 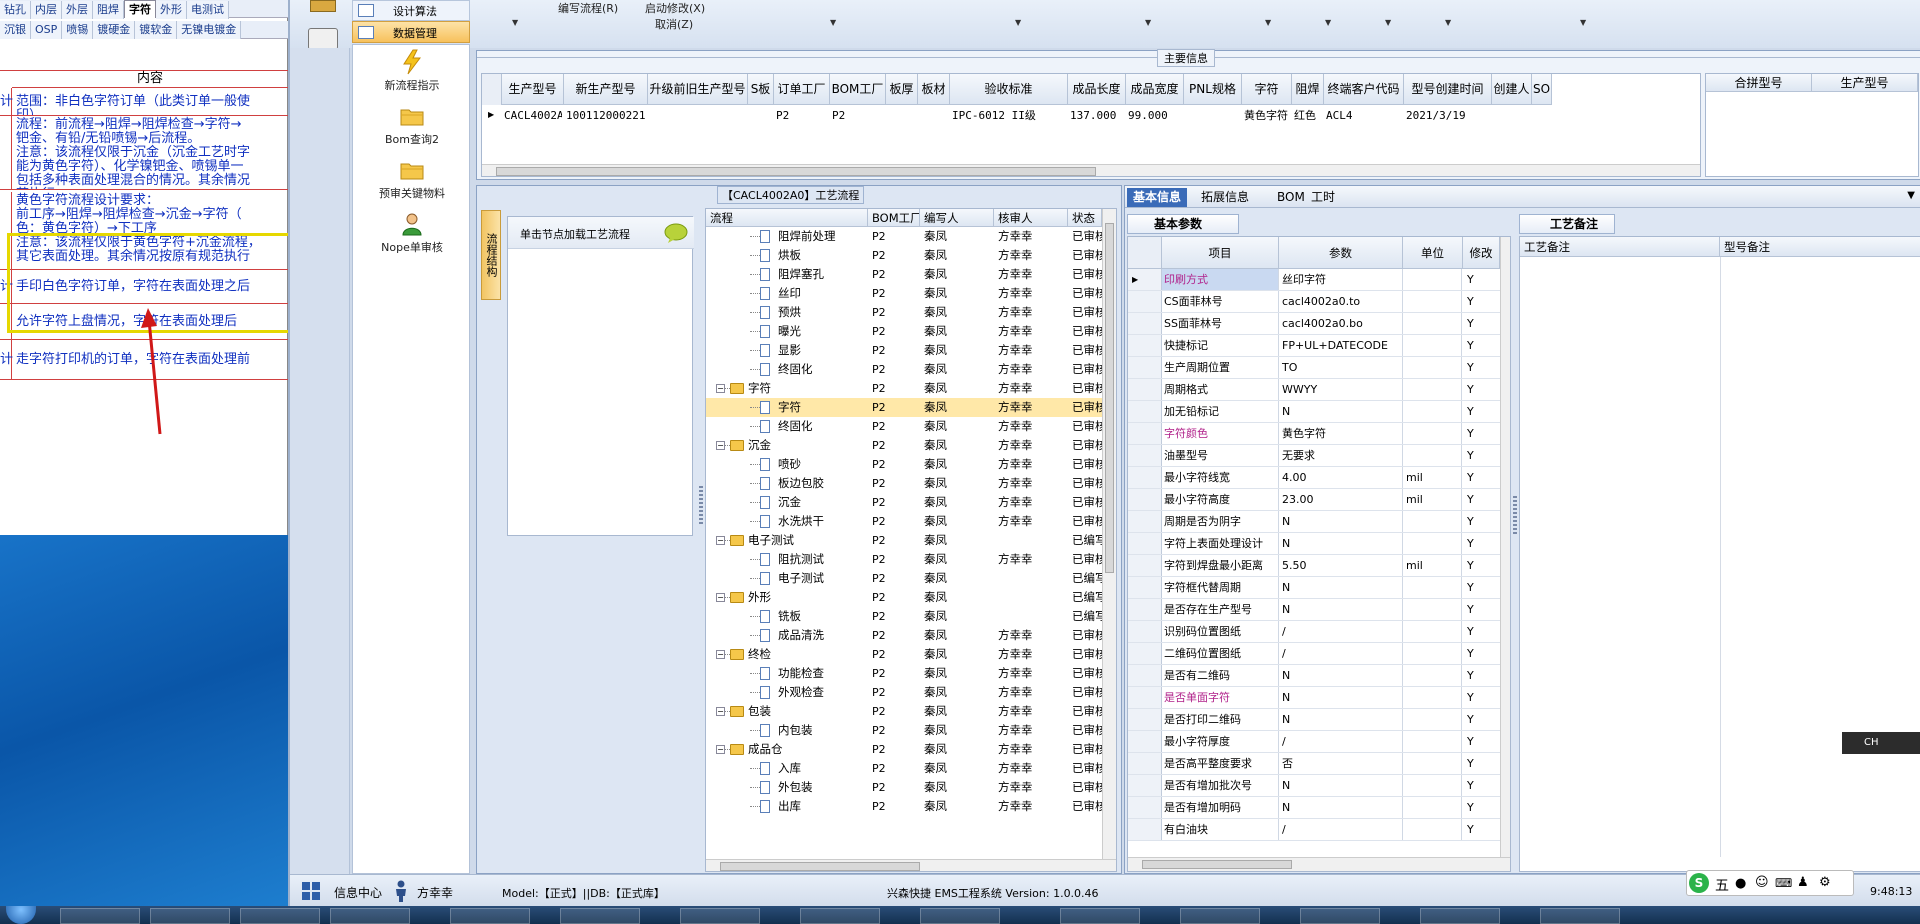 I want to click on doc-tab: 无镍电镀金, so click(x=209, y=30).